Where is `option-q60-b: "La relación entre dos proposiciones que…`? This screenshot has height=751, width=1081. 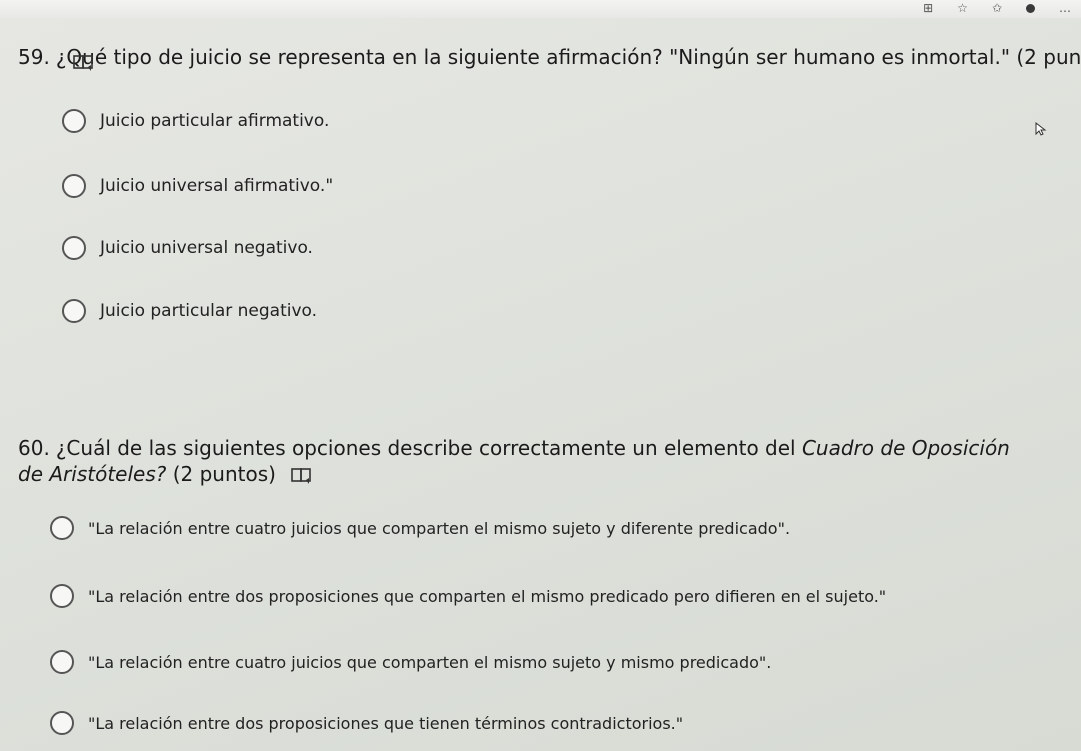
option-q60-b: "La relación entre dos proposiciones que… is located at coordinates (468, 596).